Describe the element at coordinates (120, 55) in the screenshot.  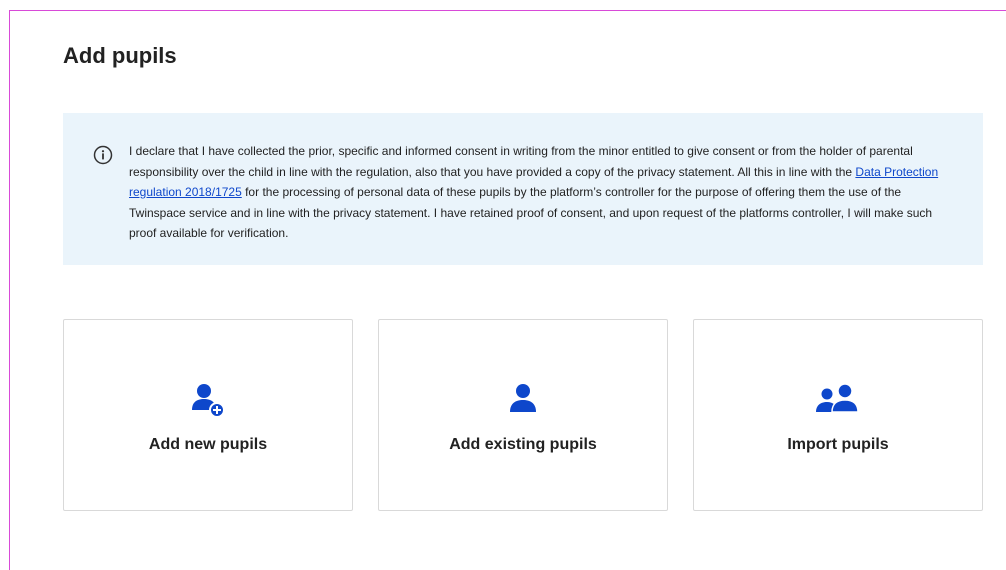
I see `page-title: Add pupils` at that location.